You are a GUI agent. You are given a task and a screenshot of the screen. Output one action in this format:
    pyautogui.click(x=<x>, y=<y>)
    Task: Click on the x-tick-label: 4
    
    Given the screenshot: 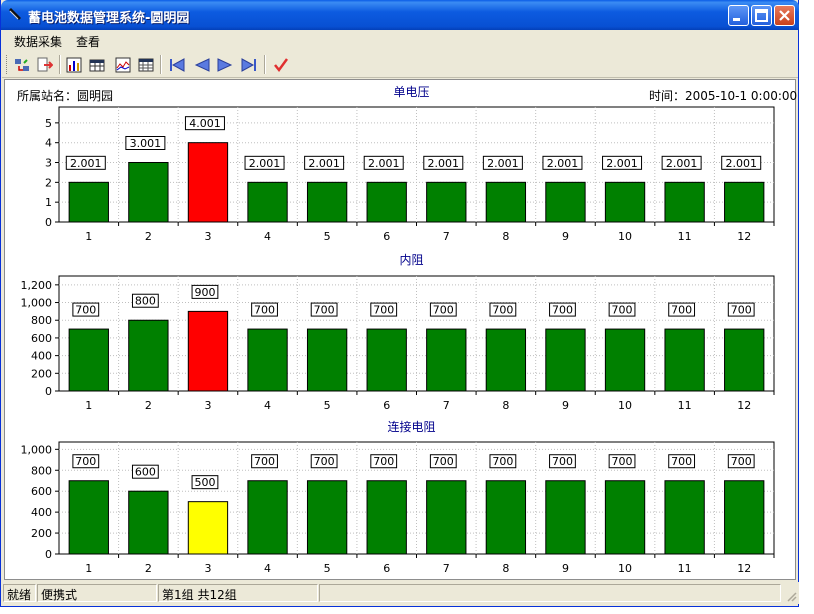 What is the action you would take?
    pyautogui.click(x=267, y=405)
    